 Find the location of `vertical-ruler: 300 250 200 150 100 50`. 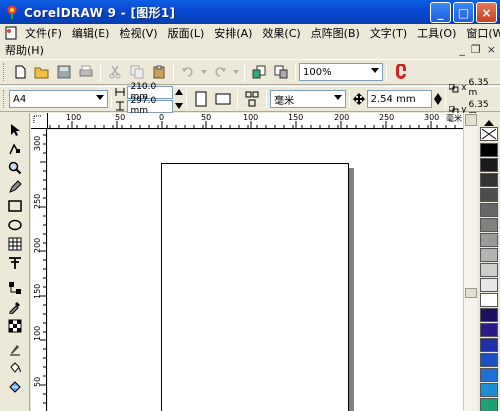

vertical-ruler: 300 250 200 150 100 50 is located at coordinates (39, 270).